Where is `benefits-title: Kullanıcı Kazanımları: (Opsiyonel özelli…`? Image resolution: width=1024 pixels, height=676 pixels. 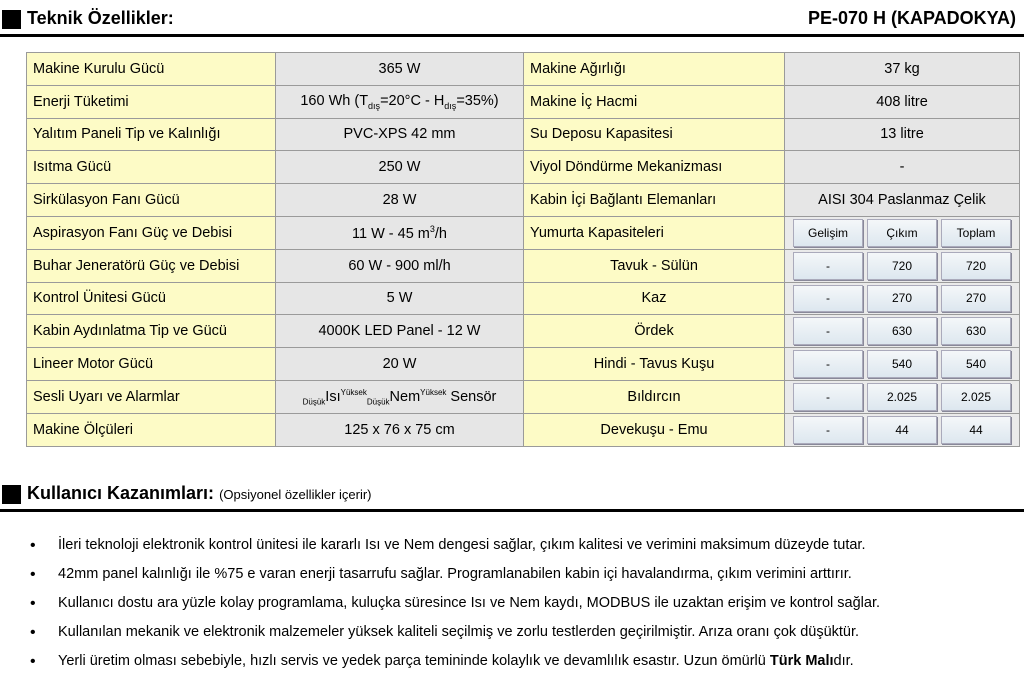
benefits-title: Kullanıcı Kazanımları: (Opsiyonel özelli… is located at coordinates (199, 493).